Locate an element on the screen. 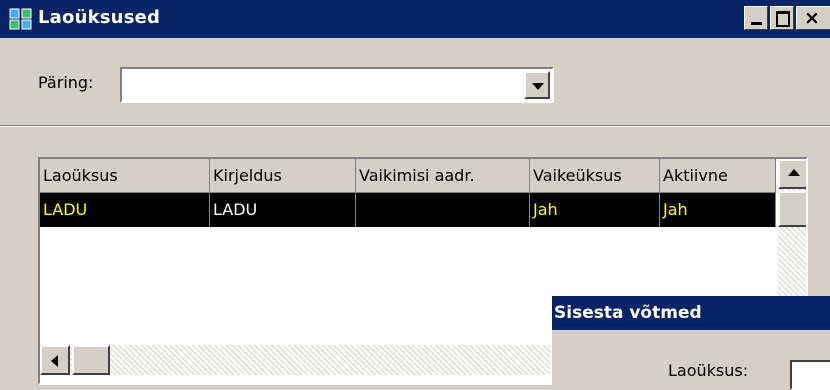  column-header-vaikeuksus: Vaikeüksus is located at coordinates (595, 176).